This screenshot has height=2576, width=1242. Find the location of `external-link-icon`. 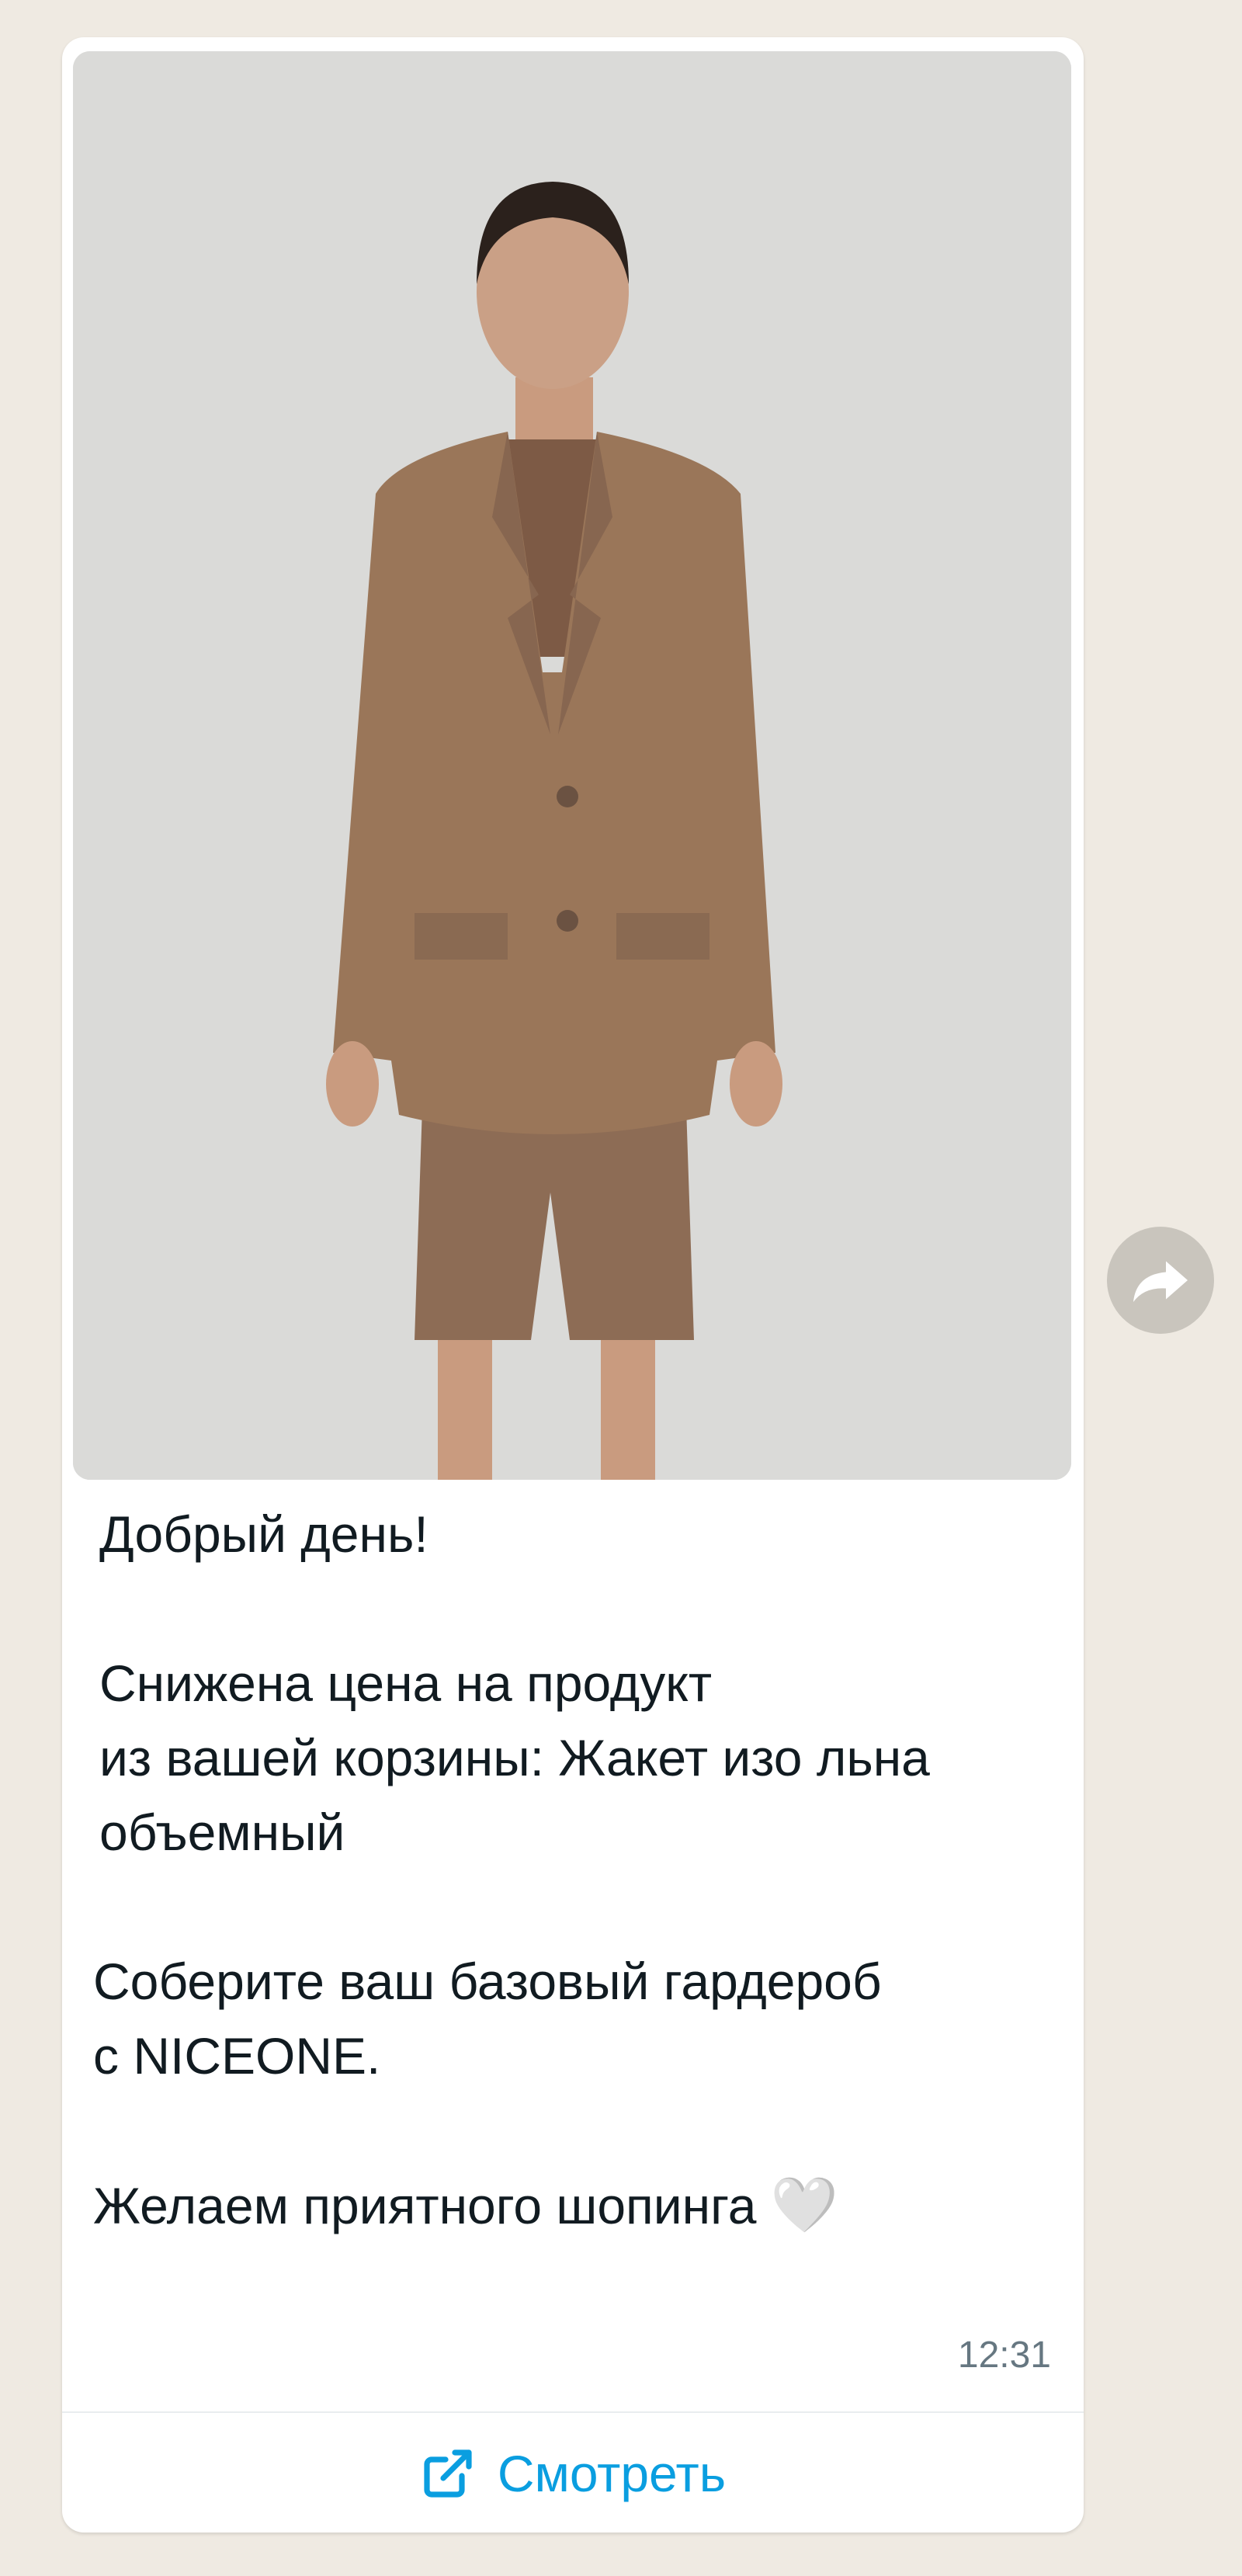

external-link-icon is located at coordinates (448, 2473).